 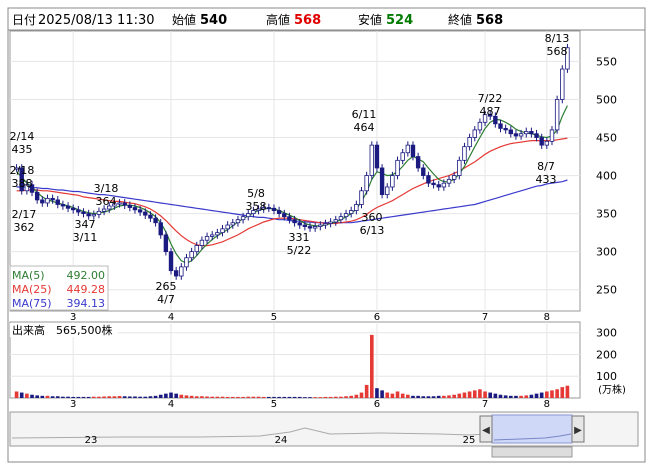 I want to click on high-label: 高値, so click(x=278, y=19).